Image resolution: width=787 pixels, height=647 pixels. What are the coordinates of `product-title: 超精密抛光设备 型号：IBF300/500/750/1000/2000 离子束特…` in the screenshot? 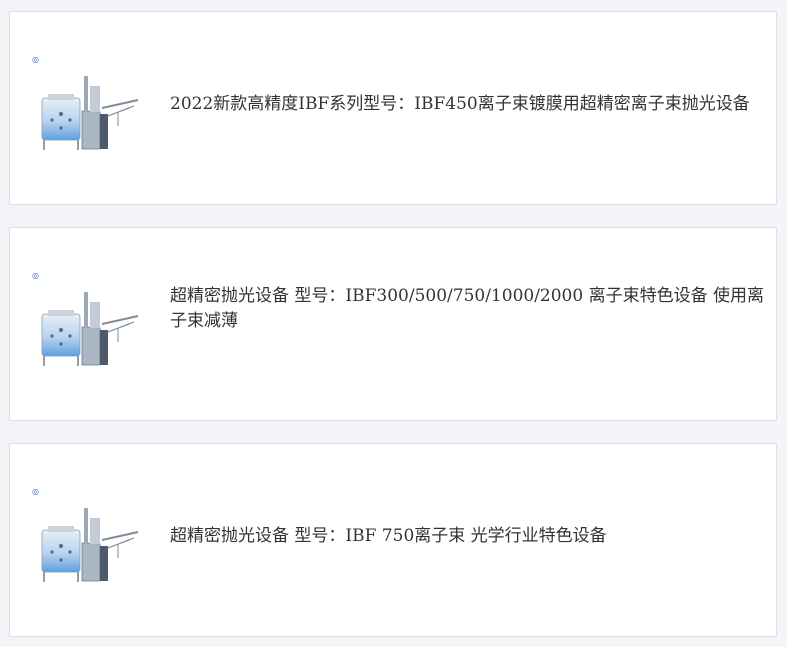 It's located at (470, 309).